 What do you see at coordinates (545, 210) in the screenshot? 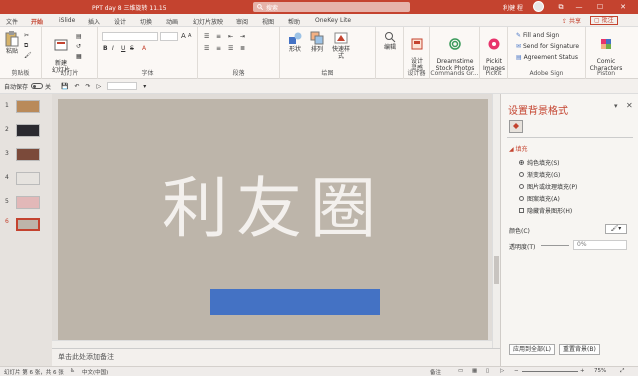
I see `hide-background-graphics-option: 隐藏背景图形(H)` at bounding box center [545, 210].